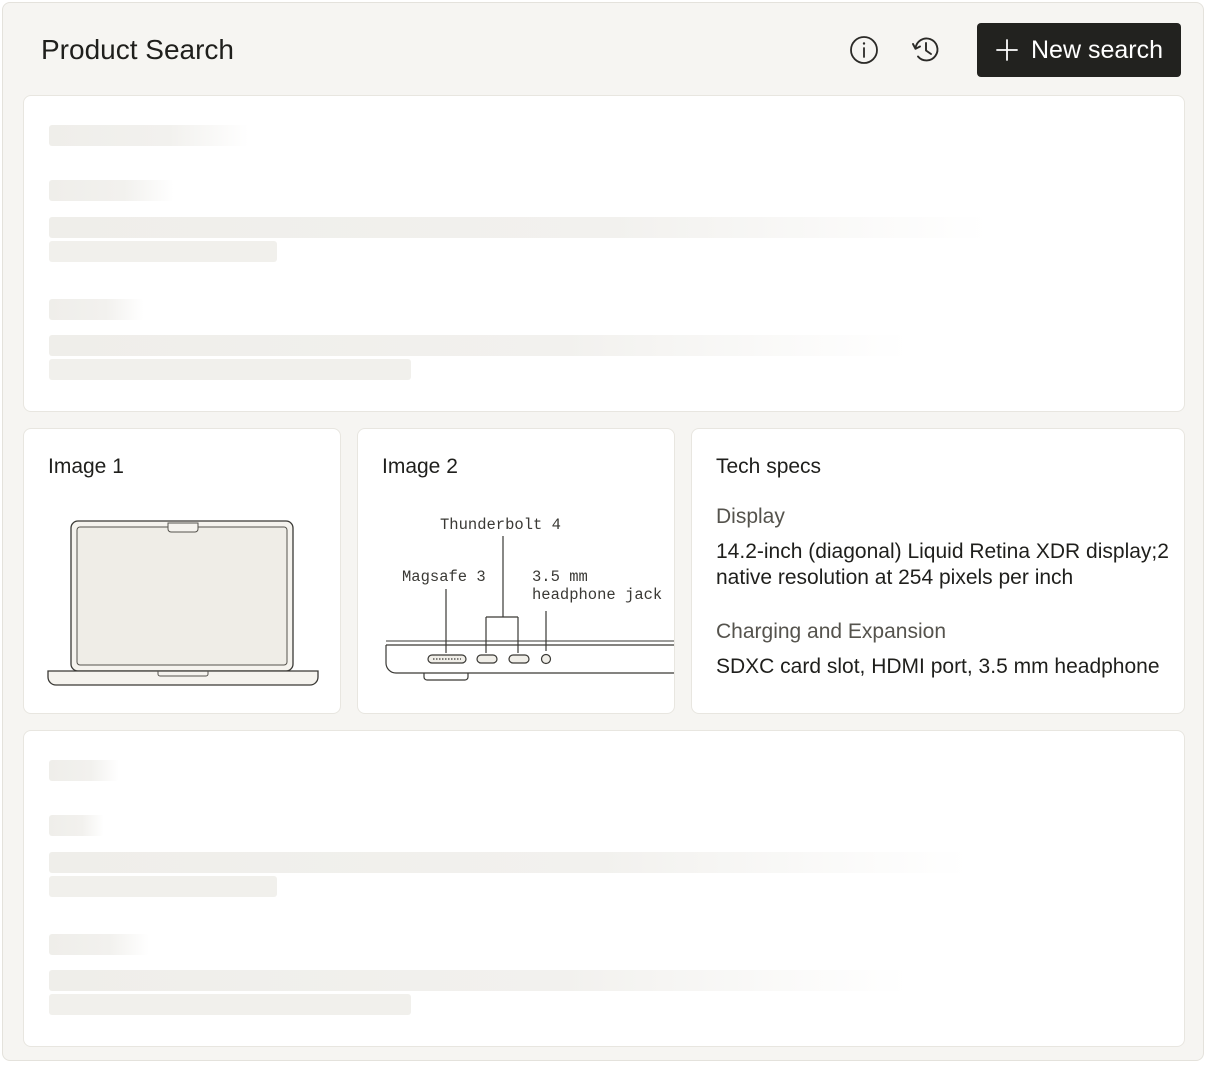 Image resolution: width=1206 pixels, height=1065 pixels. I want to click on laptop-front-illustration, so click(183, 603).